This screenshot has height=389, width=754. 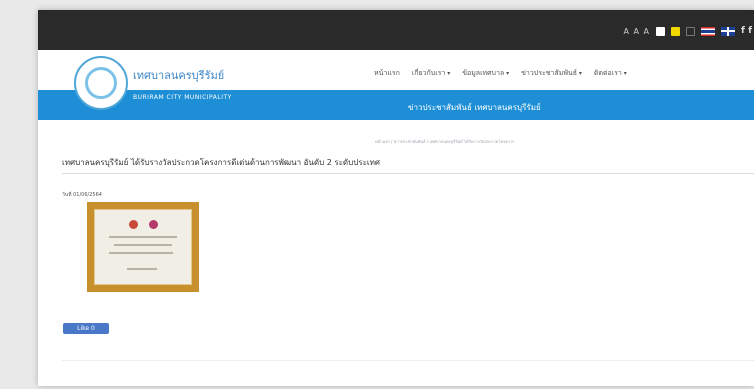 I want to click on certificate-photo, so click(x=143, y=247).